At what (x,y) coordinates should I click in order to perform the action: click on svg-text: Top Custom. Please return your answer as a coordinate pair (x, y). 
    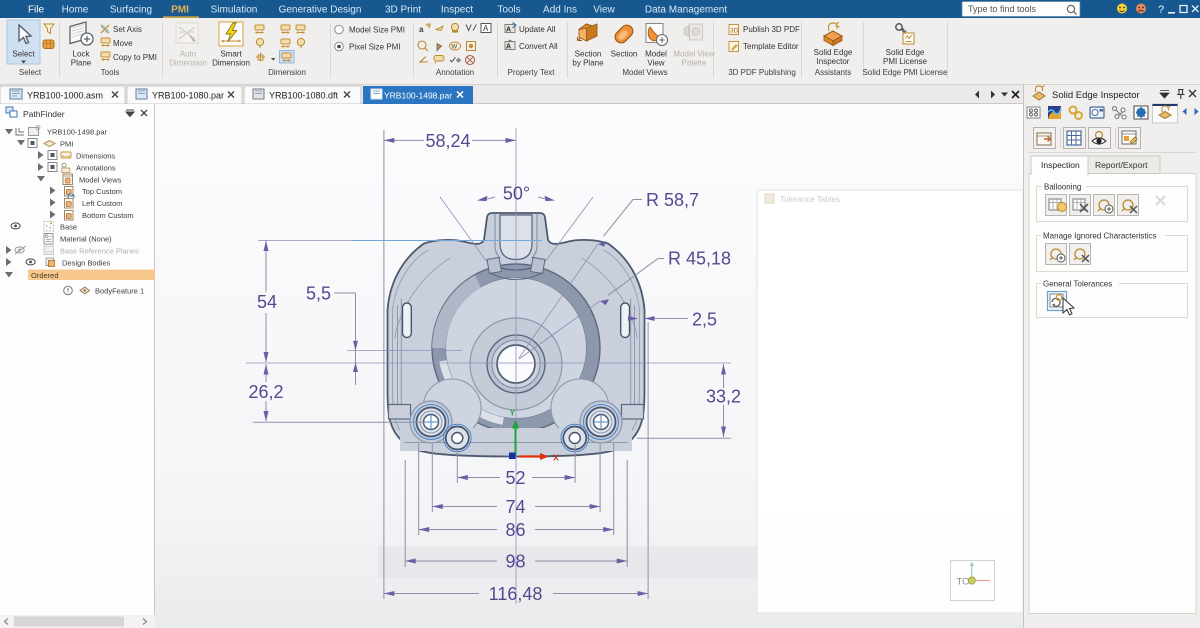
    Looking at the image, I should click on (102, 191).